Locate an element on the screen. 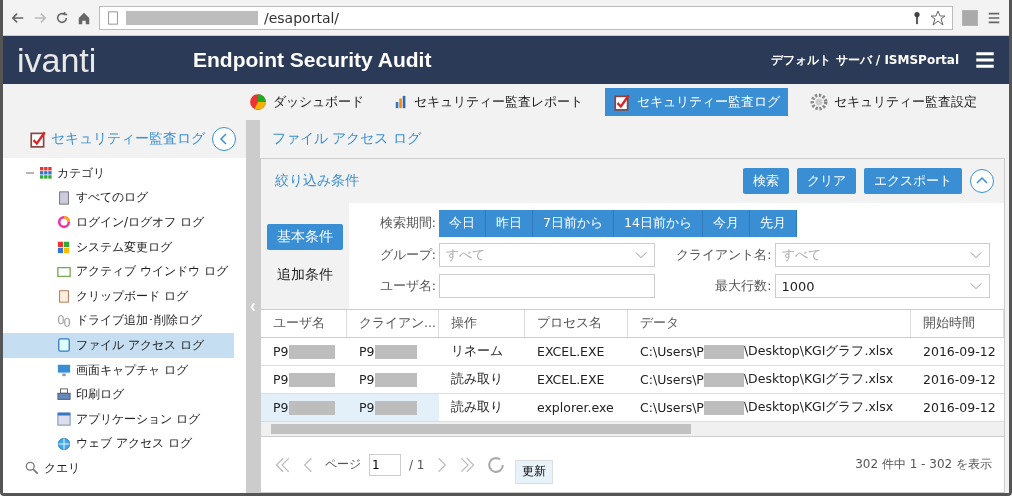  tree-item: ログイン/ログオフ ログ is located at coordinates (118, 222).